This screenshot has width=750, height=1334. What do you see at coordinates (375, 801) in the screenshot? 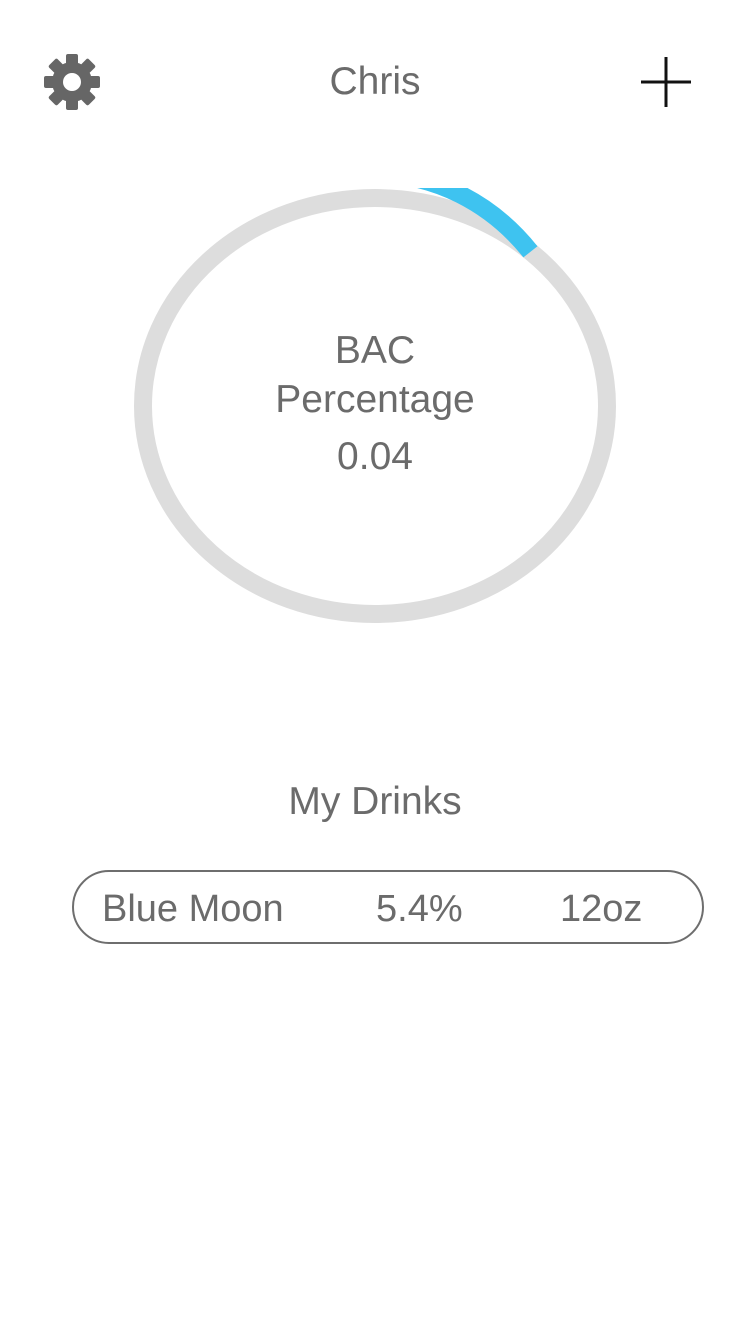
I see `my-drinks-title: My Drinks` at bounding box center [375, 801].